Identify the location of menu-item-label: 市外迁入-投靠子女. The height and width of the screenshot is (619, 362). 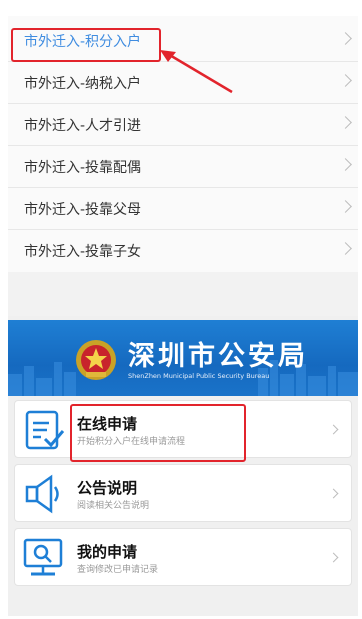
(83, 252).